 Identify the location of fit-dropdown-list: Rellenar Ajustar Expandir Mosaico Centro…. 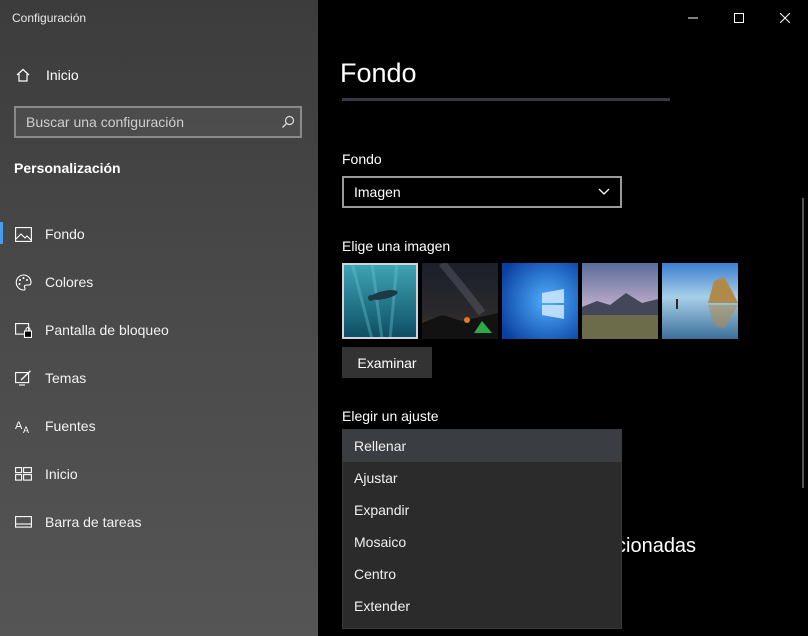
(482, 529).